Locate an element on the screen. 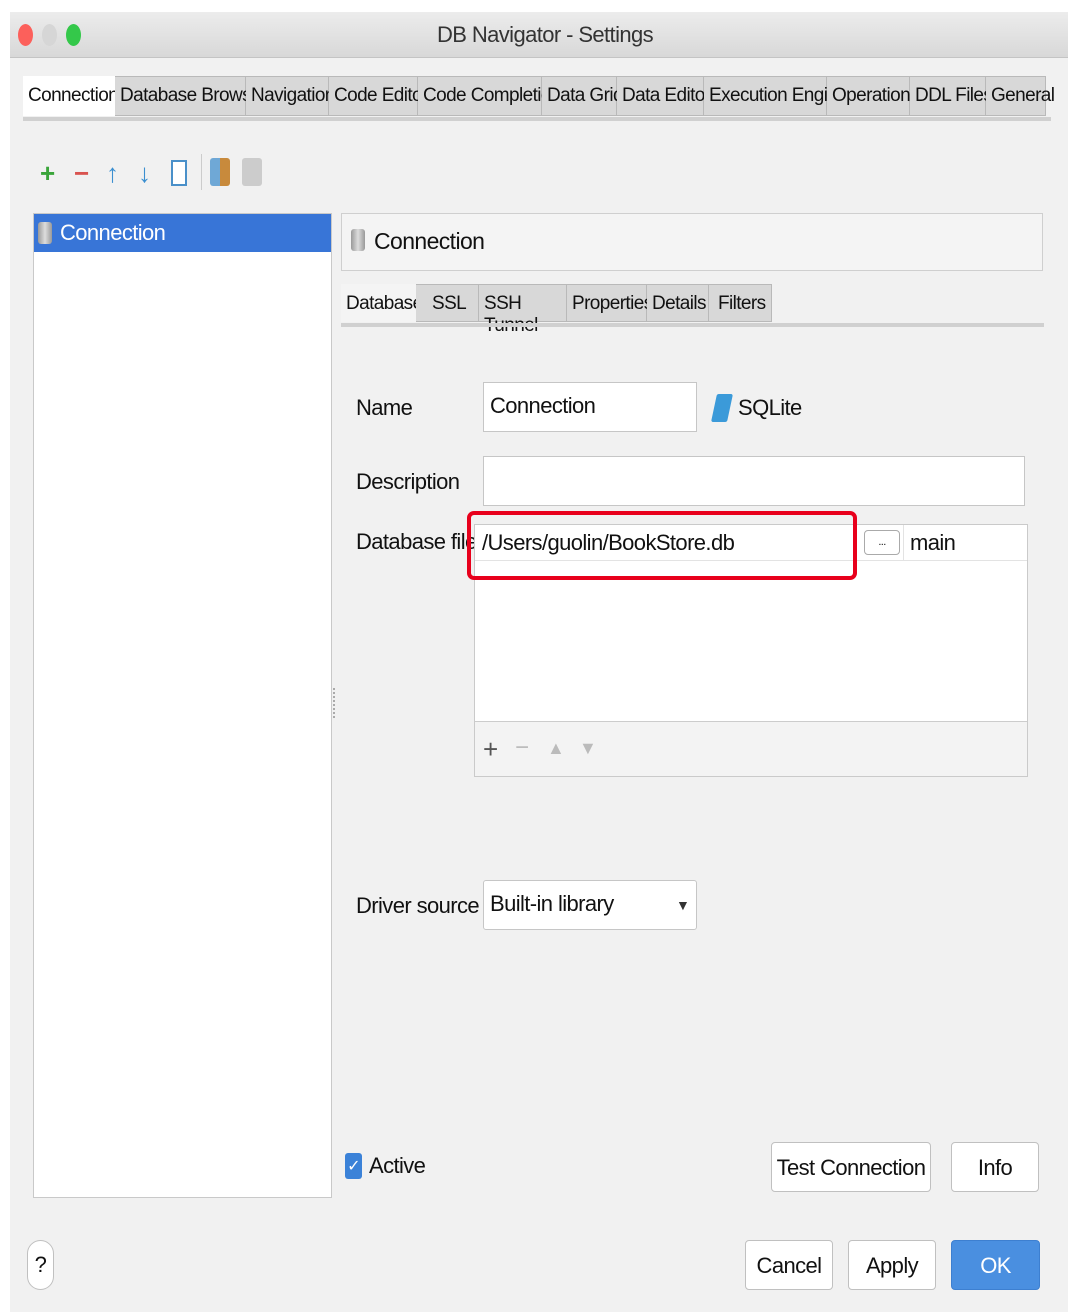 This screenshot has width=1090, height=1312. subtab-details: Details is located at coordinates (678, 303).